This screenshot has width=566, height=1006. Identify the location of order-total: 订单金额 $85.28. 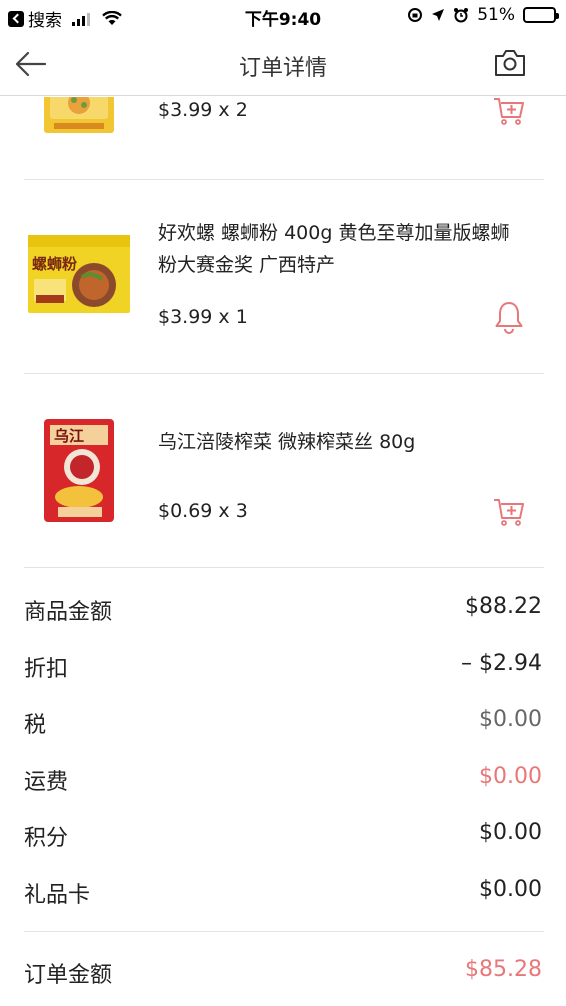
(283, 972).